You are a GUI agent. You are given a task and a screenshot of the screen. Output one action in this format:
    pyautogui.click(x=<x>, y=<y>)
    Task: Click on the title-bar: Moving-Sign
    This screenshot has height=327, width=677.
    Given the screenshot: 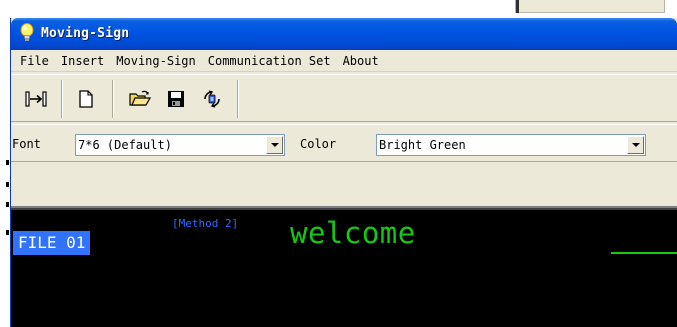 What is the action you would take?
    pyautogui.click(x=344, y=34)
    